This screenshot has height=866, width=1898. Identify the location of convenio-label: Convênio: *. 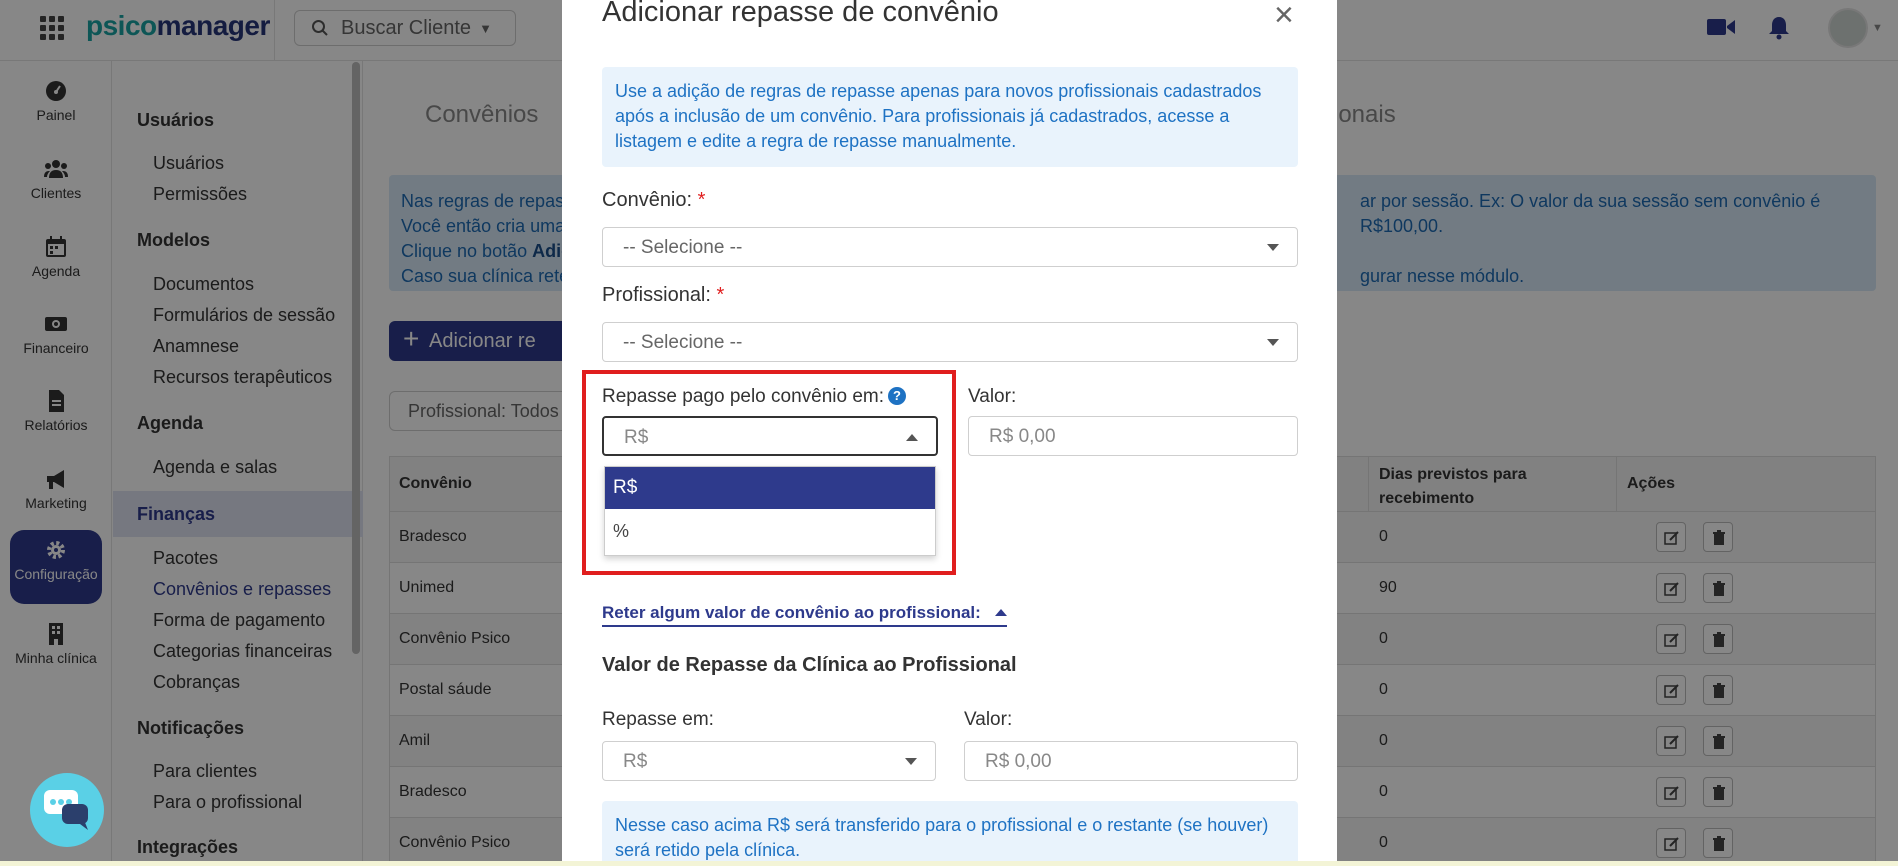
(654, 200).